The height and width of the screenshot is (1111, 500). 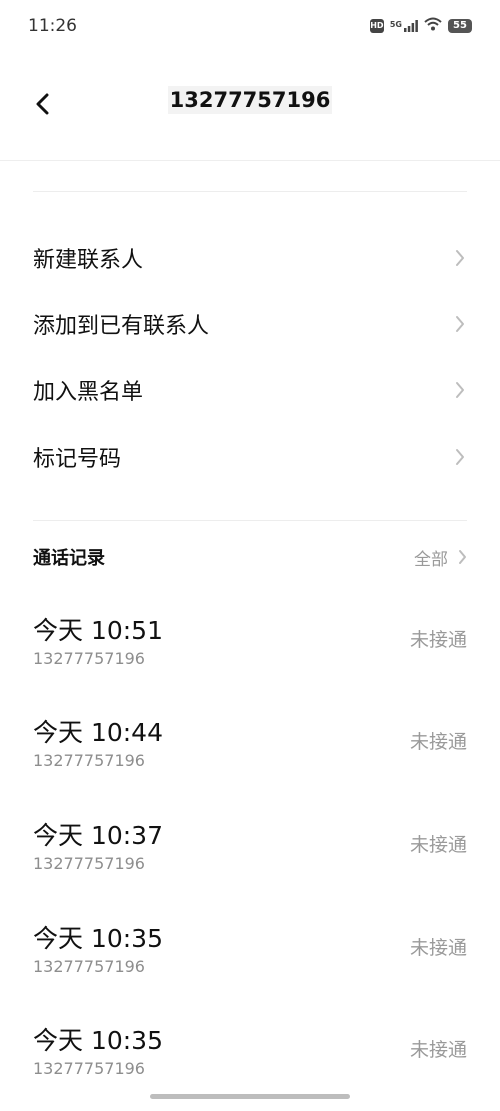 What do you see at coordinates (69, 558) in the screenshot?
I see `call-log-title: 通话记录` at bounding box center [69, 558].